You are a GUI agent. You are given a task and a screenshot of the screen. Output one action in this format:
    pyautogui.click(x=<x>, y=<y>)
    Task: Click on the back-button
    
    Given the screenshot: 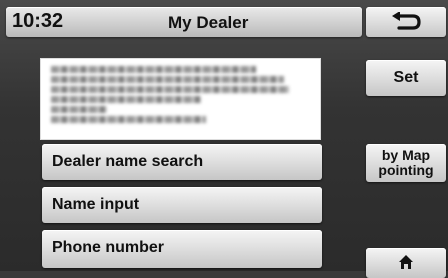 What is the action you would take?
    pyautogui.click(x=406, y=22)
    